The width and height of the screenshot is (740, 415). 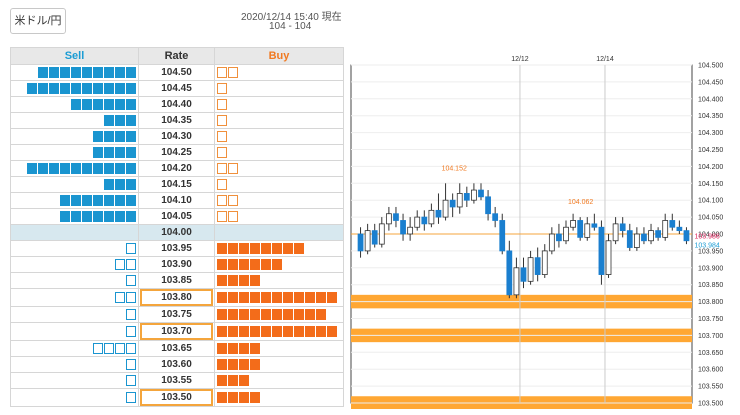 I want to click on order-book-row: 103.85, so click(x=177, y=280).